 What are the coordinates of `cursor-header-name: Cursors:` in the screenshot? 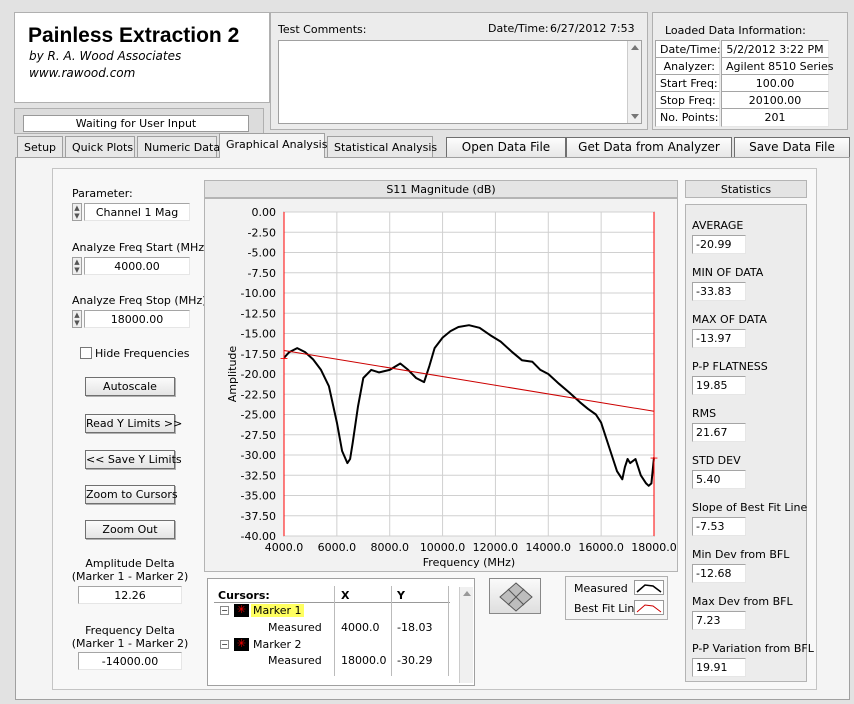 It's located at (244, 595).